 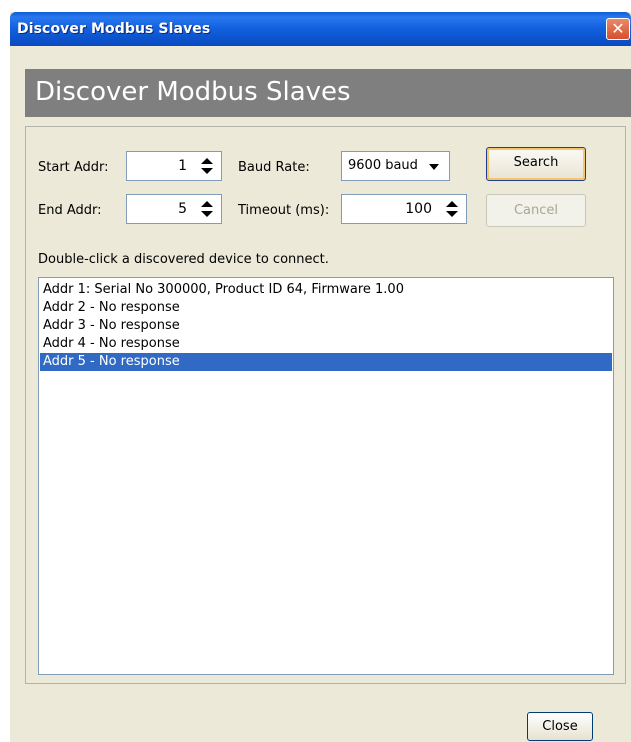 What do you see at coordinates (193, 92) in the screenshot?
I see `page-title: Discover Modbus Slaves` at bounding box center [193, 92].